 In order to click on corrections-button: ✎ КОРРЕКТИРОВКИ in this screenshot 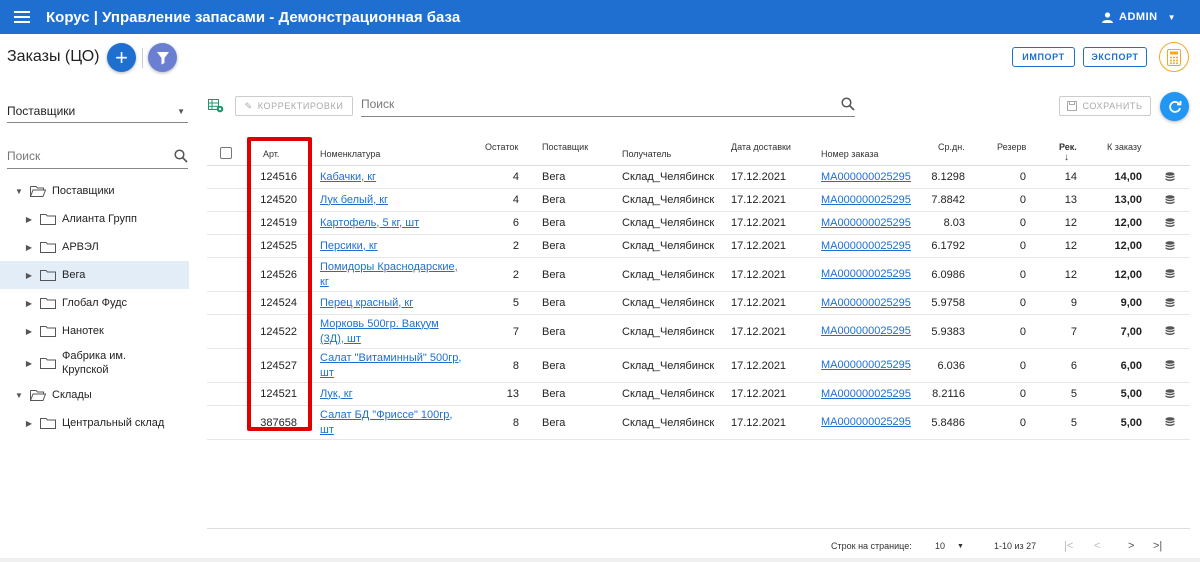, I will do `click(294, 106)`.